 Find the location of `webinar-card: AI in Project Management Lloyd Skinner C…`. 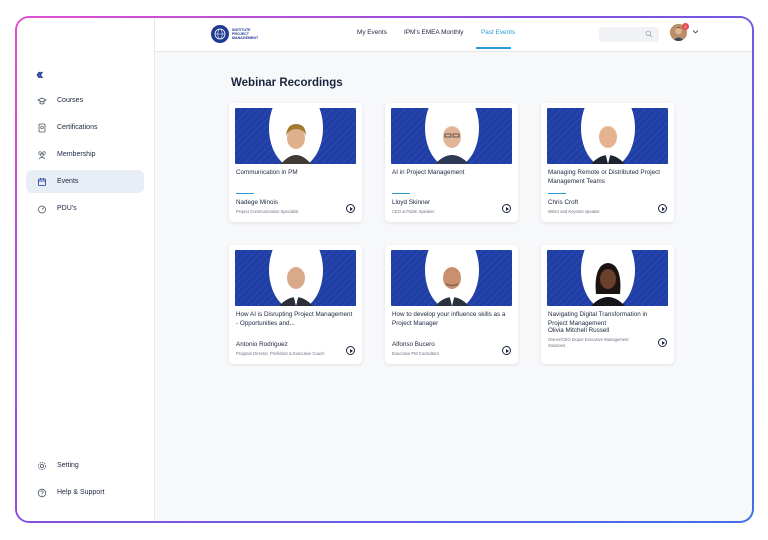

webinar-card: AI in Project Management Lloyd Skinner C… is located at coordinates (451, 162).